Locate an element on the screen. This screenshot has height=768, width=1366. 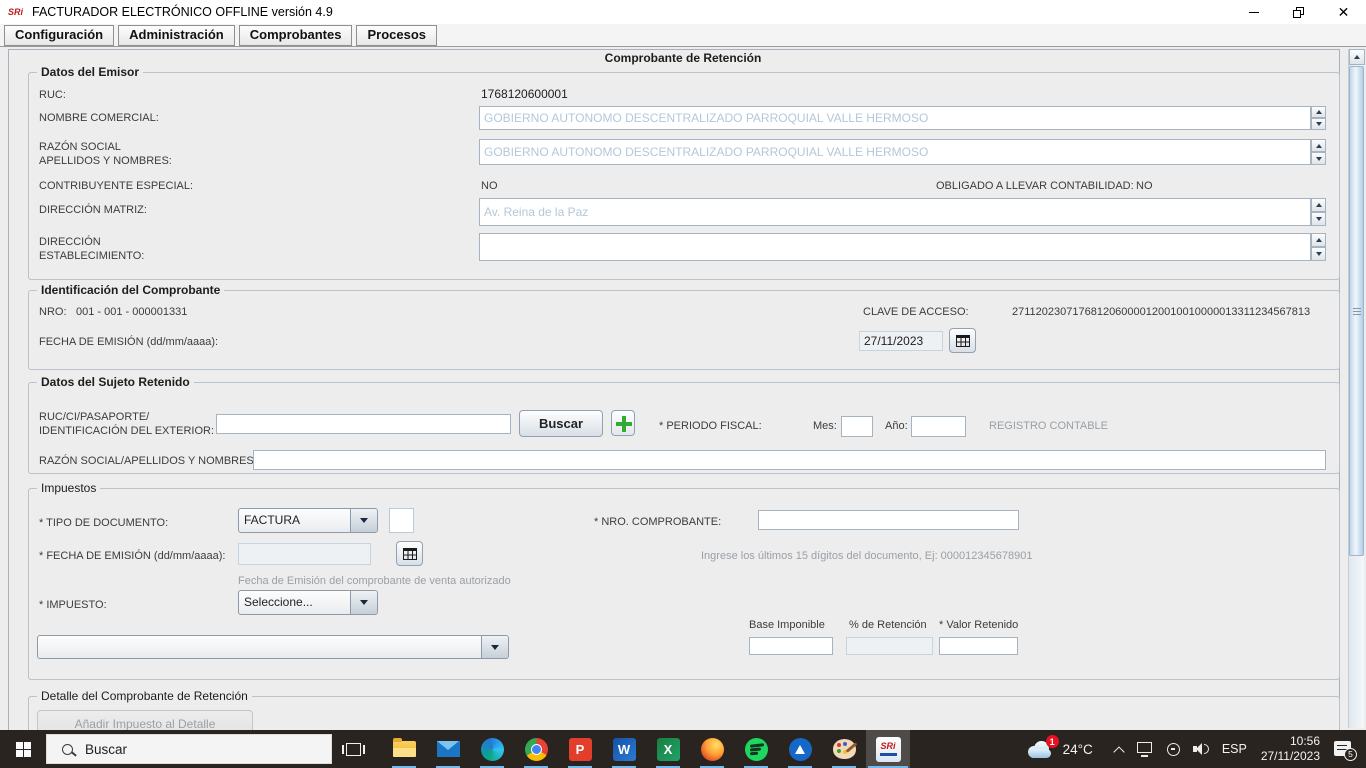
taskbar-excel: X is located at coordinates (668, 749).